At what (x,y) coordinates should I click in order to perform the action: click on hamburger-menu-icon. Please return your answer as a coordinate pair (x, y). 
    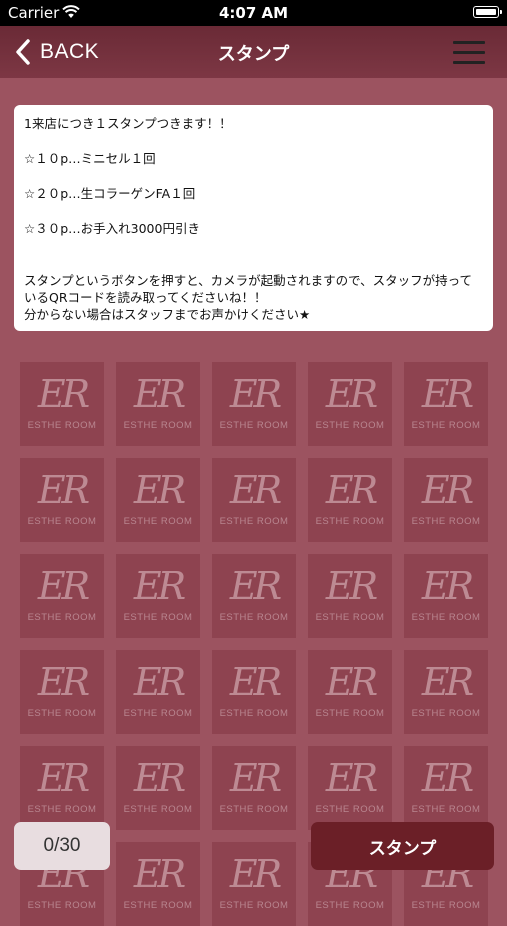
    Looking at the image, I should click on (469, 52).